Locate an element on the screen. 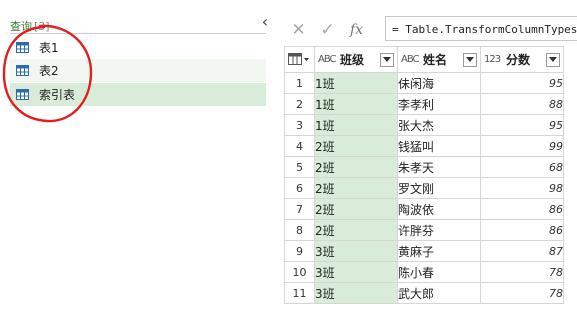 The image size is (577, 312). table-row: 1 1班 佅闲海 95 is located at coordinates (424, 83).